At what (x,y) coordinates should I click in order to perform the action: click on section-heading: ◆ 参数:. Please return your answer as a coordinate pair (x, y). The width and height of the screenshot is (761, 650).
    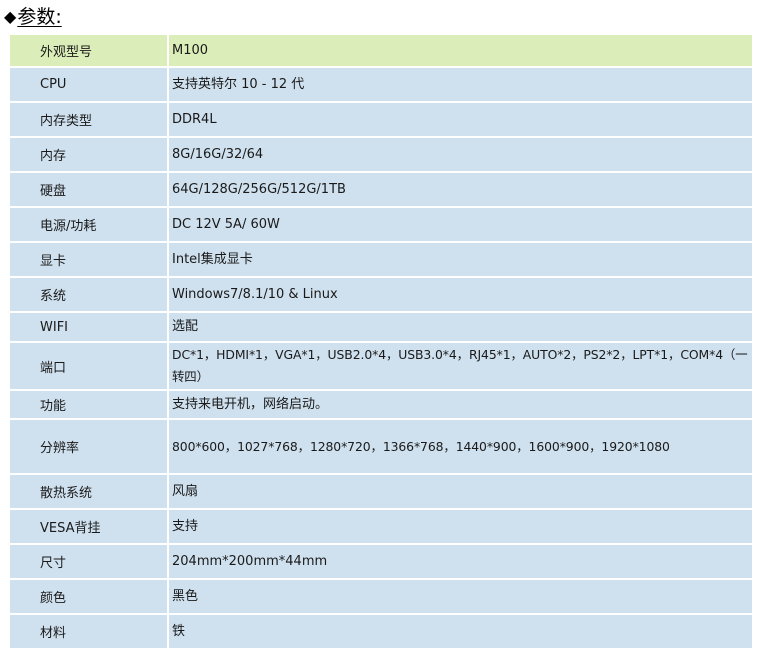
    Looking at the image, I should click on (33, 17).